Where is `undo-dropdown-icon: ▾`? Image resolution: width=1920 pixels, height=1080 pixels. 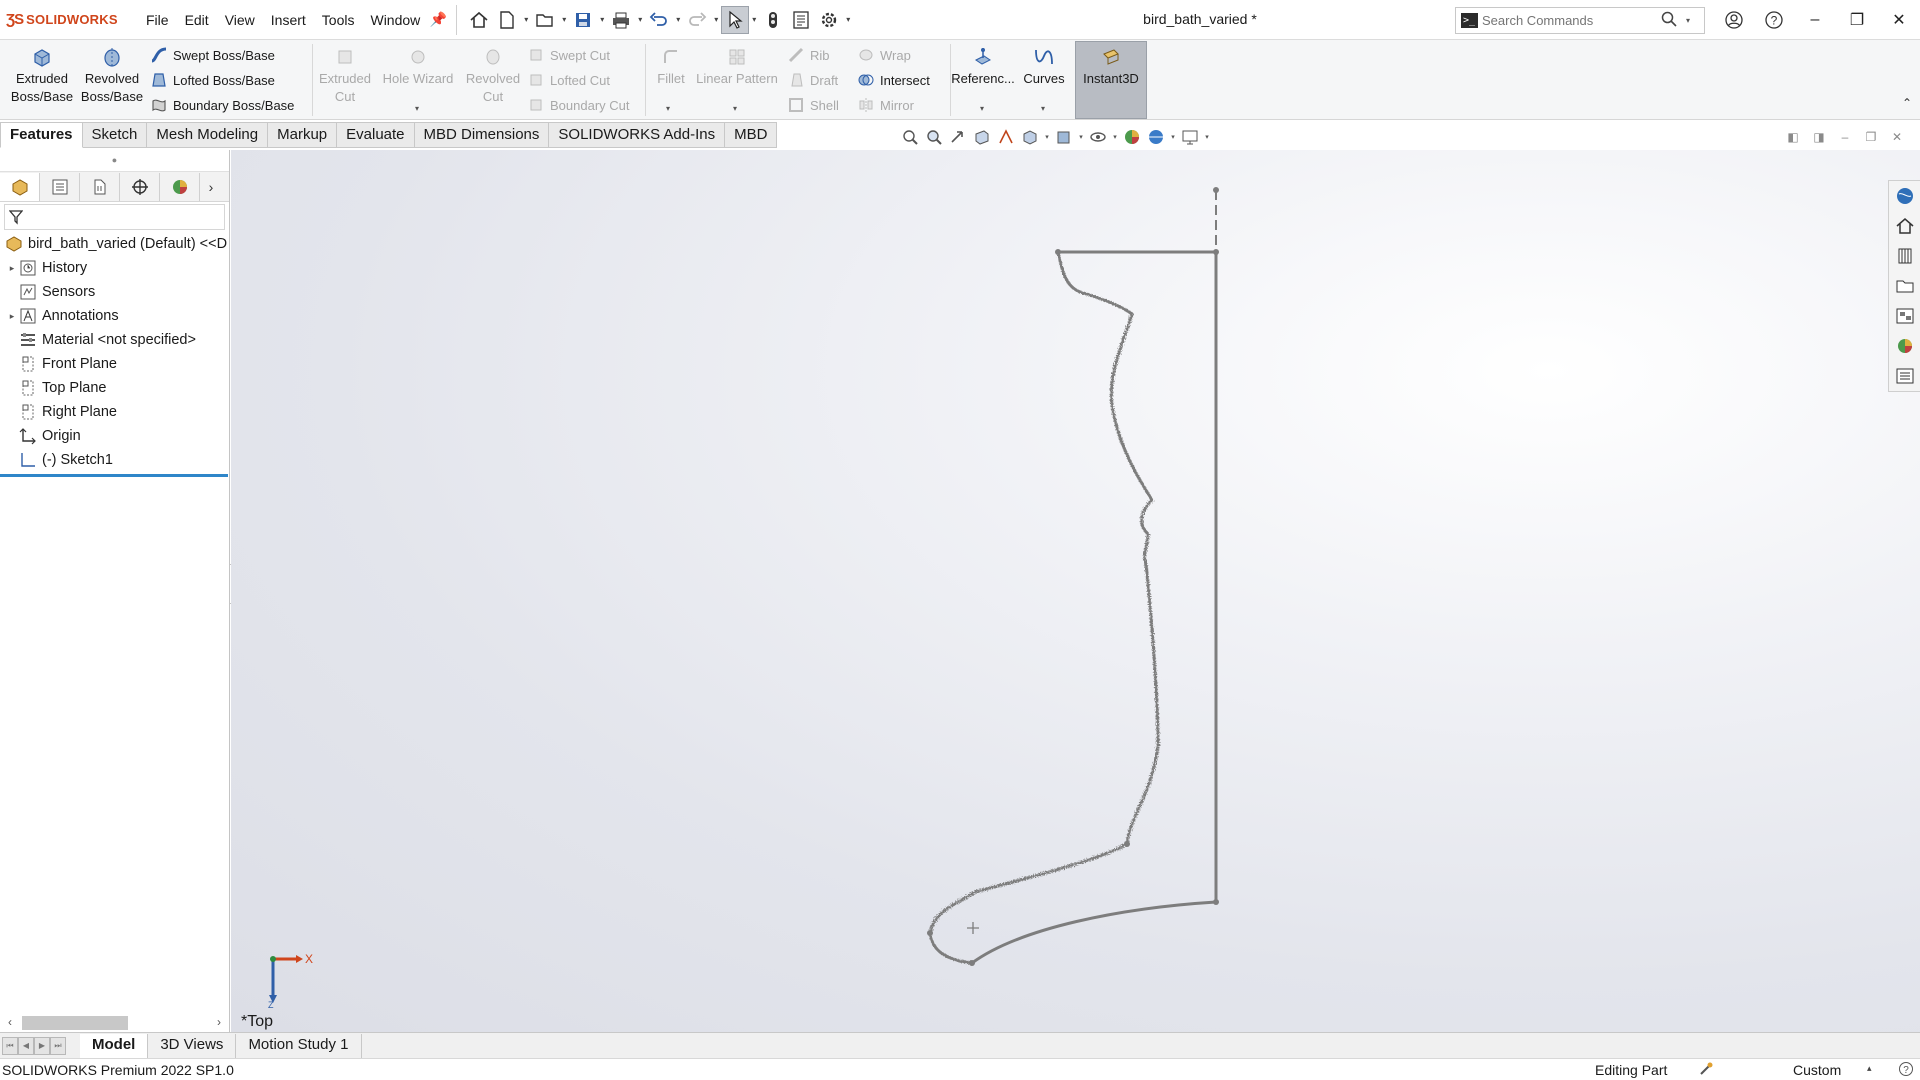
undo-dropdown-icon: ▾ is located at coordinates (678, 19).